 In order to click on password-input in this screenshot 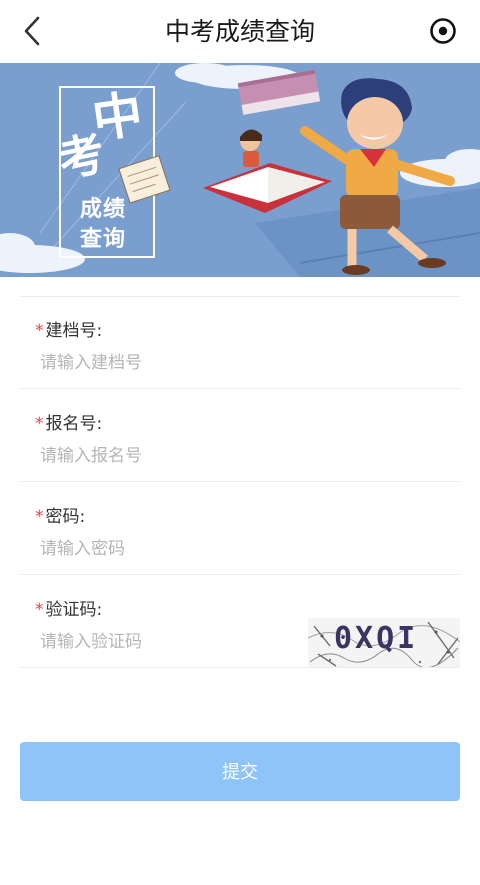, I will do `click(240, 549)`.